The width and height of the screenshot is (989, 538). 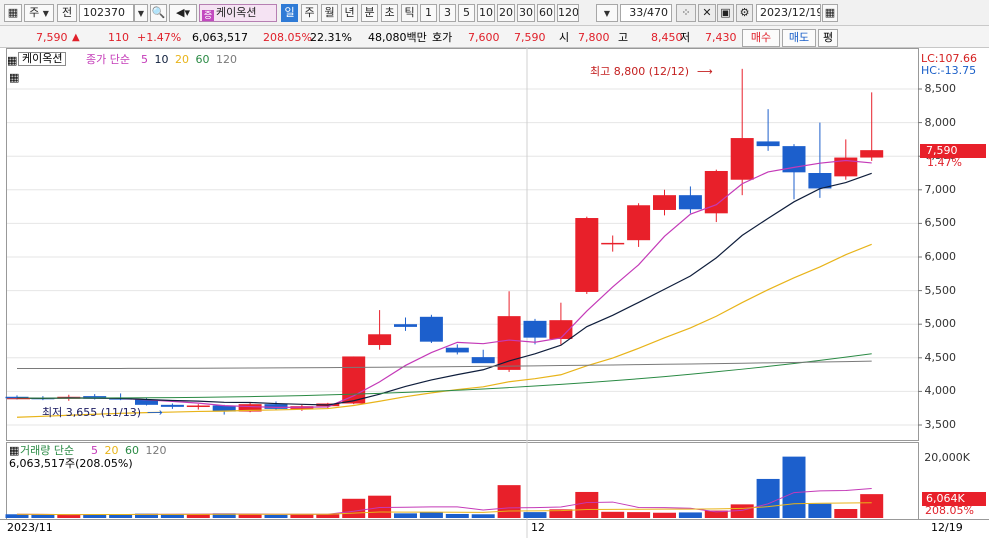 What do you see at coordinates (947, 527) in the screenshot?
I see `x-axis-label-end: 12/19` at bounding box center [947, 527].